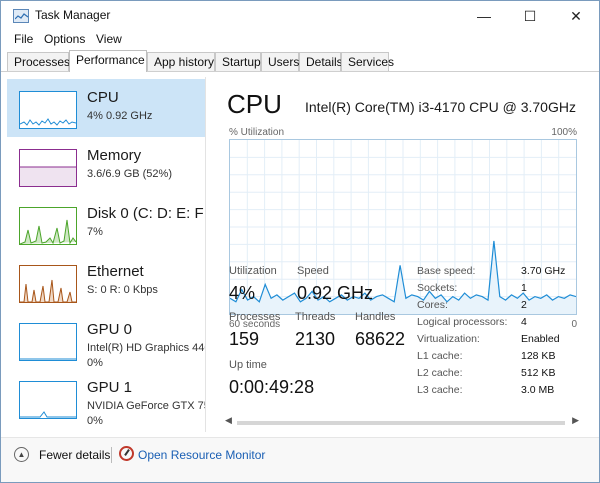  Describe the element at coordinates (129, 174) in the screenshot. I see `sidebar-item-subtitle: 3.6/6.9 GB (52%)` at that location.